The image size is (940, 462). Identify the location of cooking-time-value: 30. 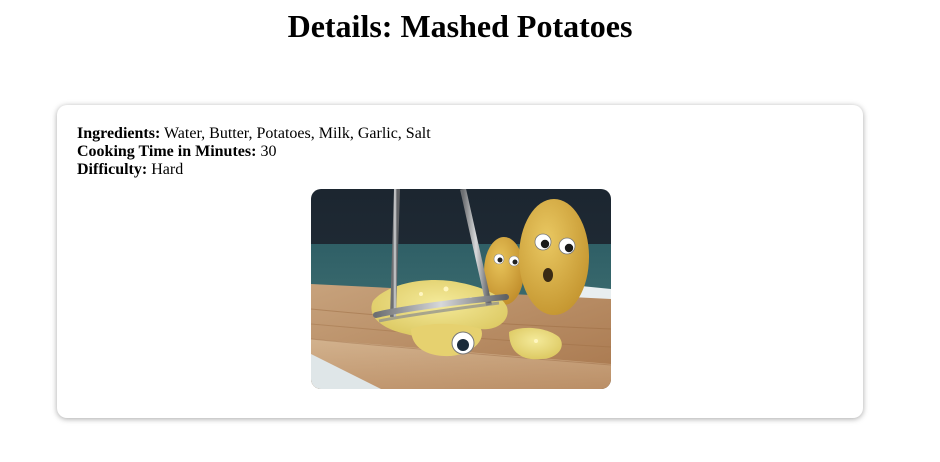
(268, 151).